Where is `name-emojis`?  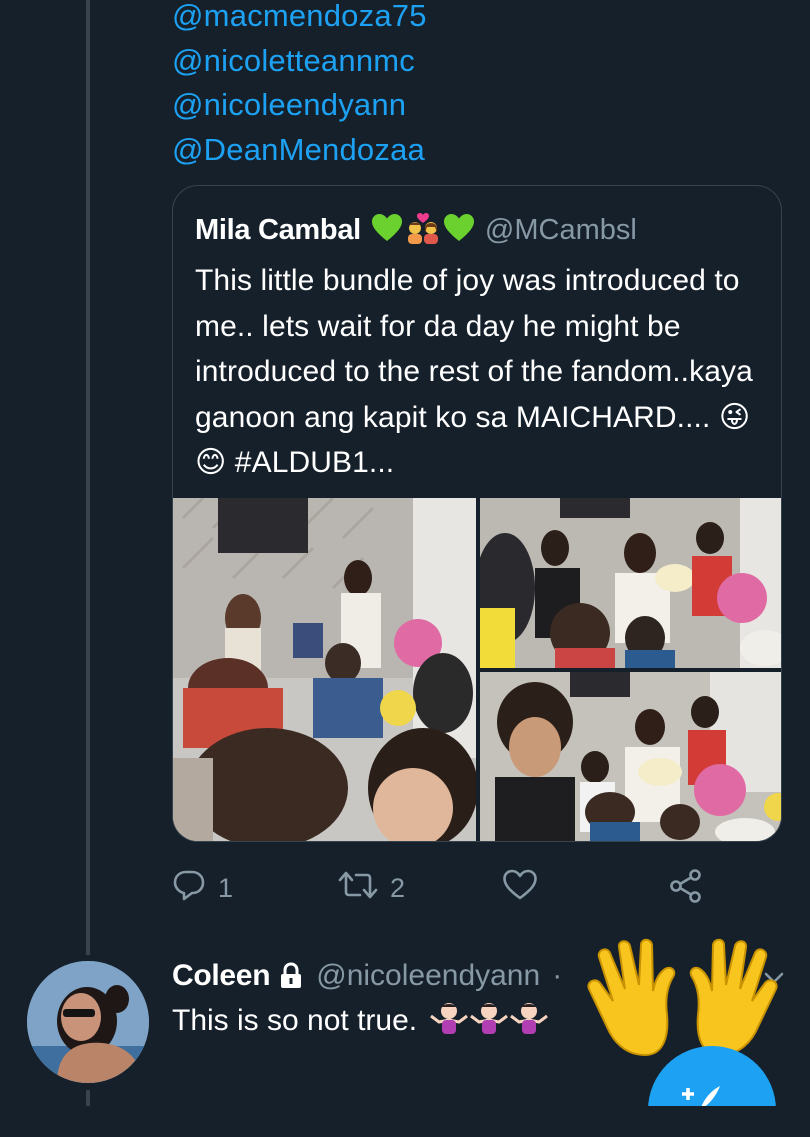 name-emojis is located at coordinates (423, 230).